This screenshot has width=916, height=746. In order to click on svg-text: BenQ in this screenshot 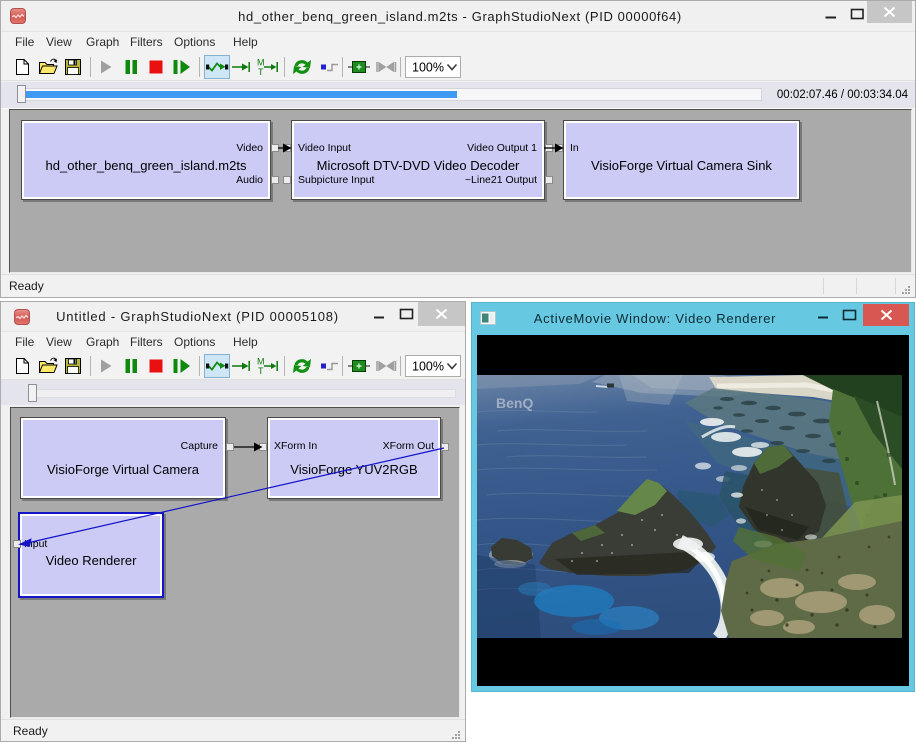, I will do `click(514, 403)`.